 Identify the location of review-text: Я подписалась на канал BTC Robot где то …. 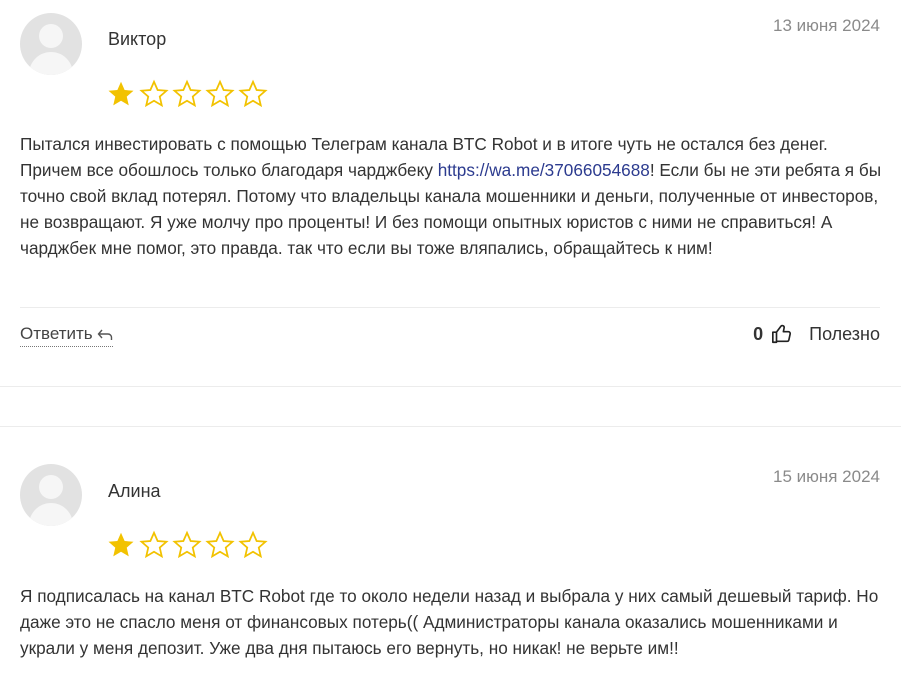
(449, 622).